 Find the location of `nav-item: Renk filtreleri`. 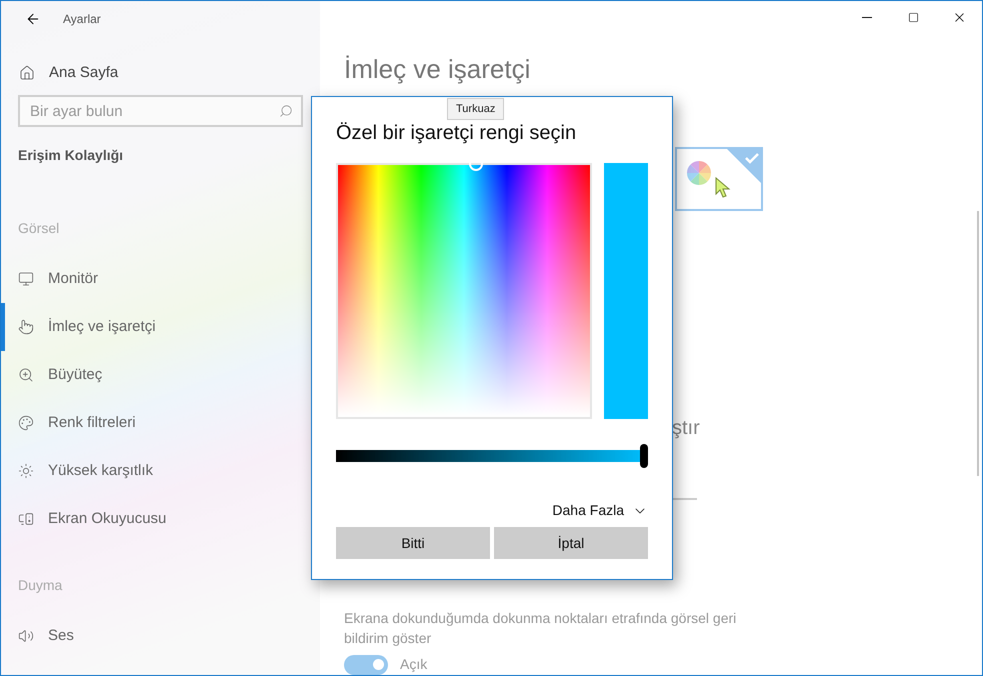

nav-item: Renk filtreleri is located at coordinates (160, 423).